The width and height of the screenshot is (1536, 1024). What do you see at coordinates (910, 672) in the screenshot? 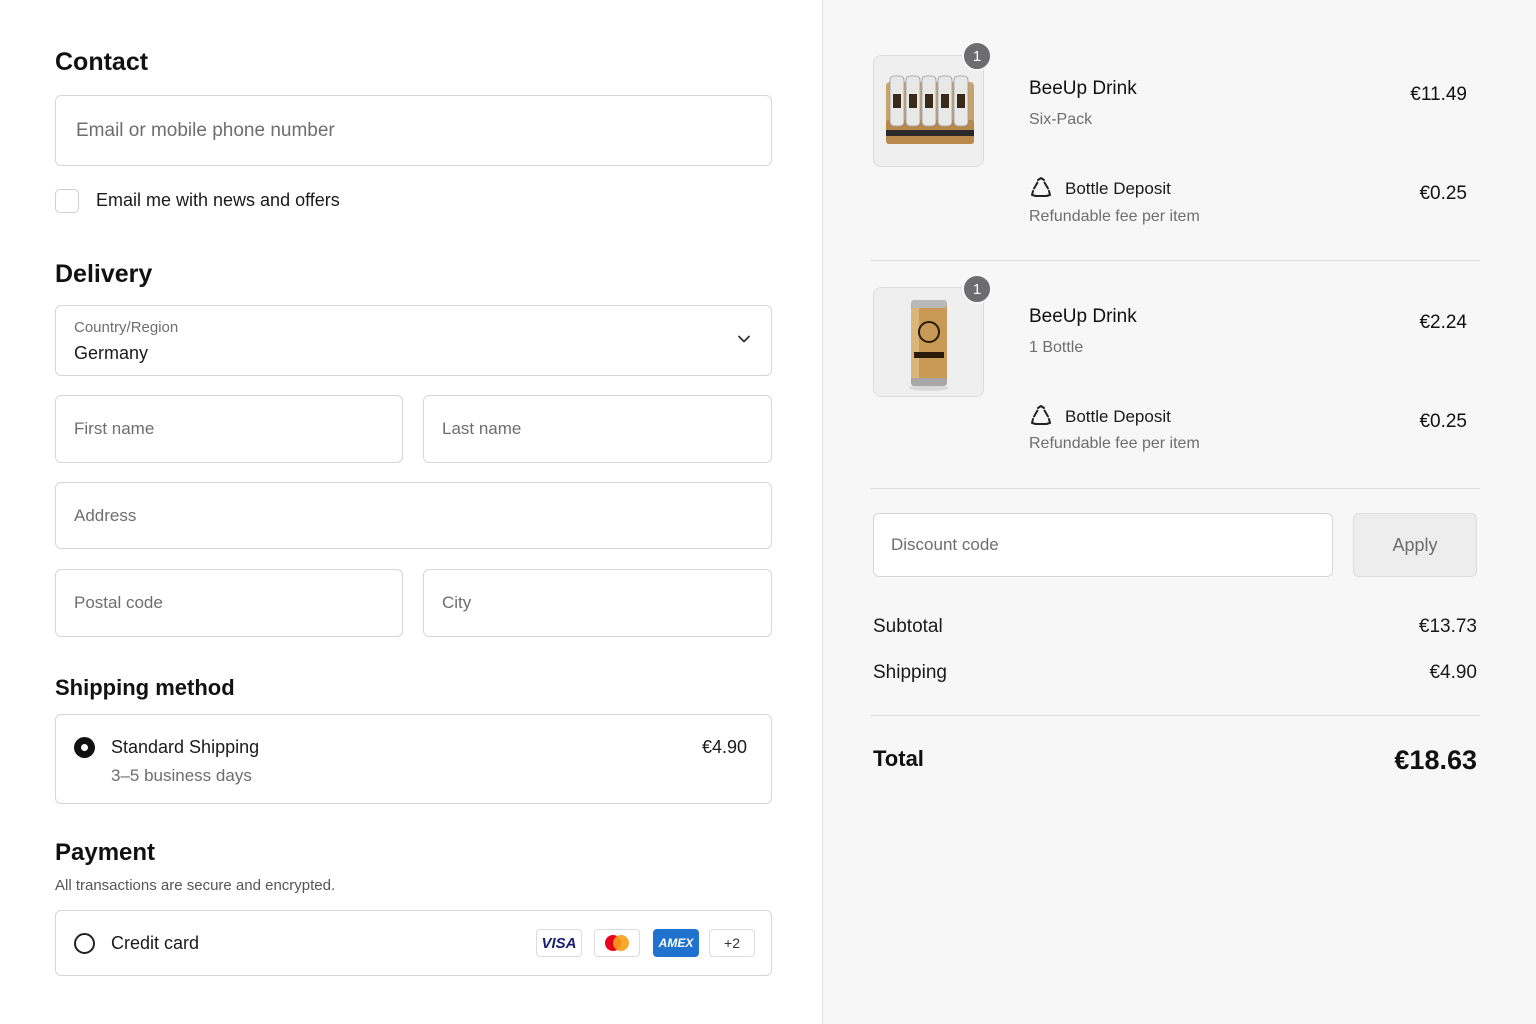
I see `shipping-label: Shipping` at bounding box center [910, 672].